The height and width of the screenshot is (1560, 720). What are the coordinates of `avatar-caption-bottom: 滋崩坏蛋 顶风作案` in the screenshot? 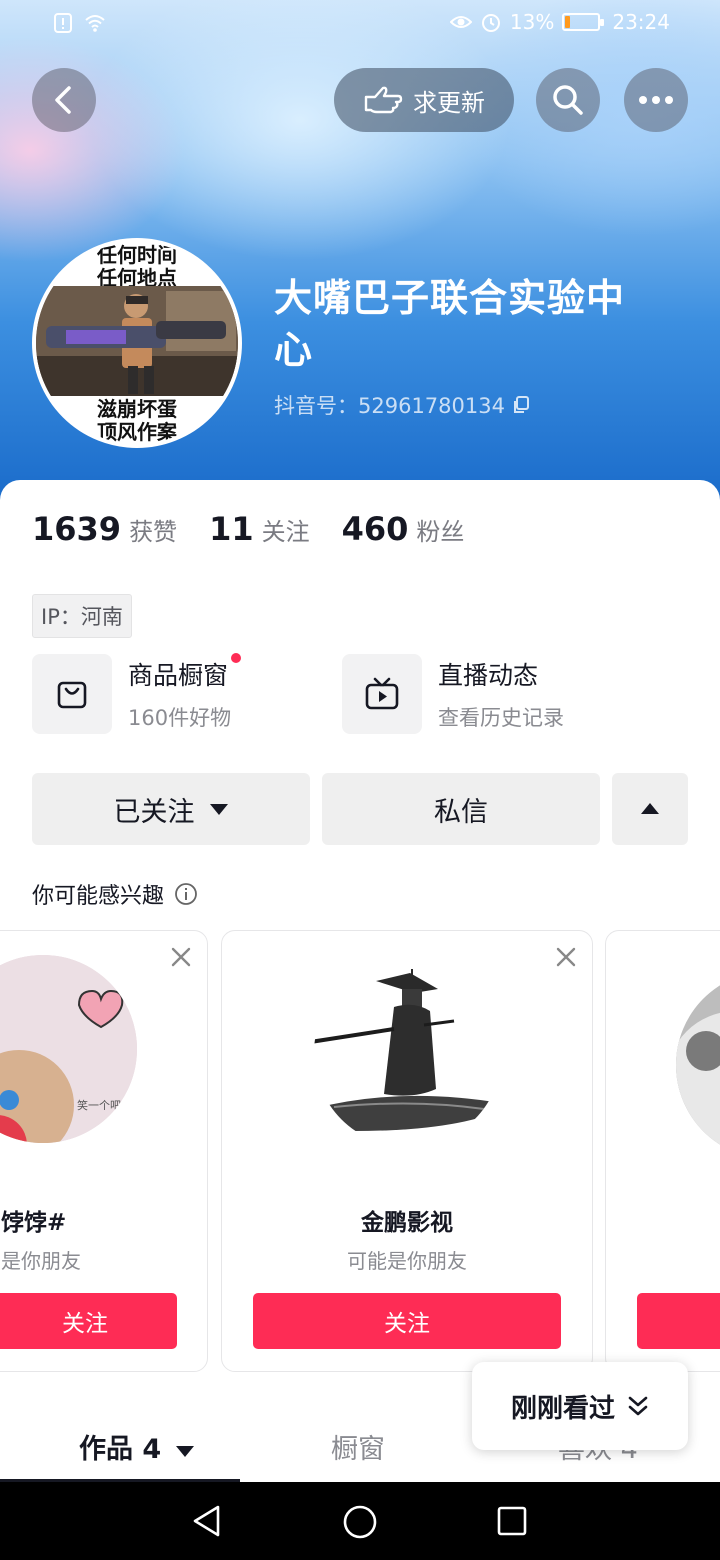 It's located at (137, 420).